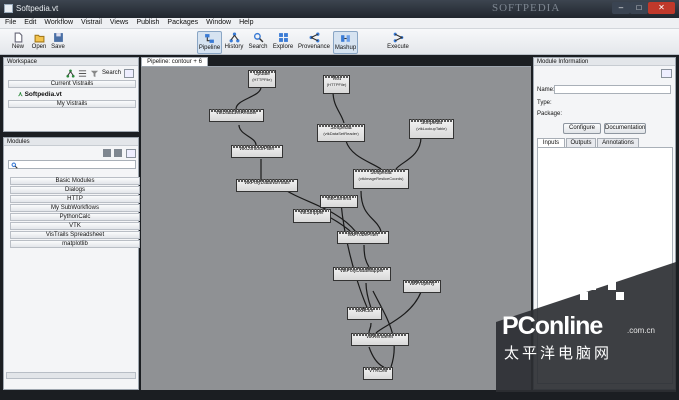  I want to click on title-bar: Softpedia.vt SOFTPEDIA – □ ✕, so click(339, 9).